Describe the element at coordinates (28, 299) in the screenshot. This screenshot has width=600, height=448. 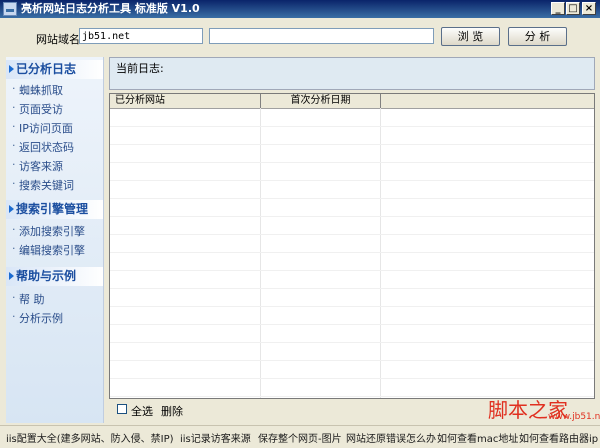
I see `sidebar-item-help: 帮 助` at that location.